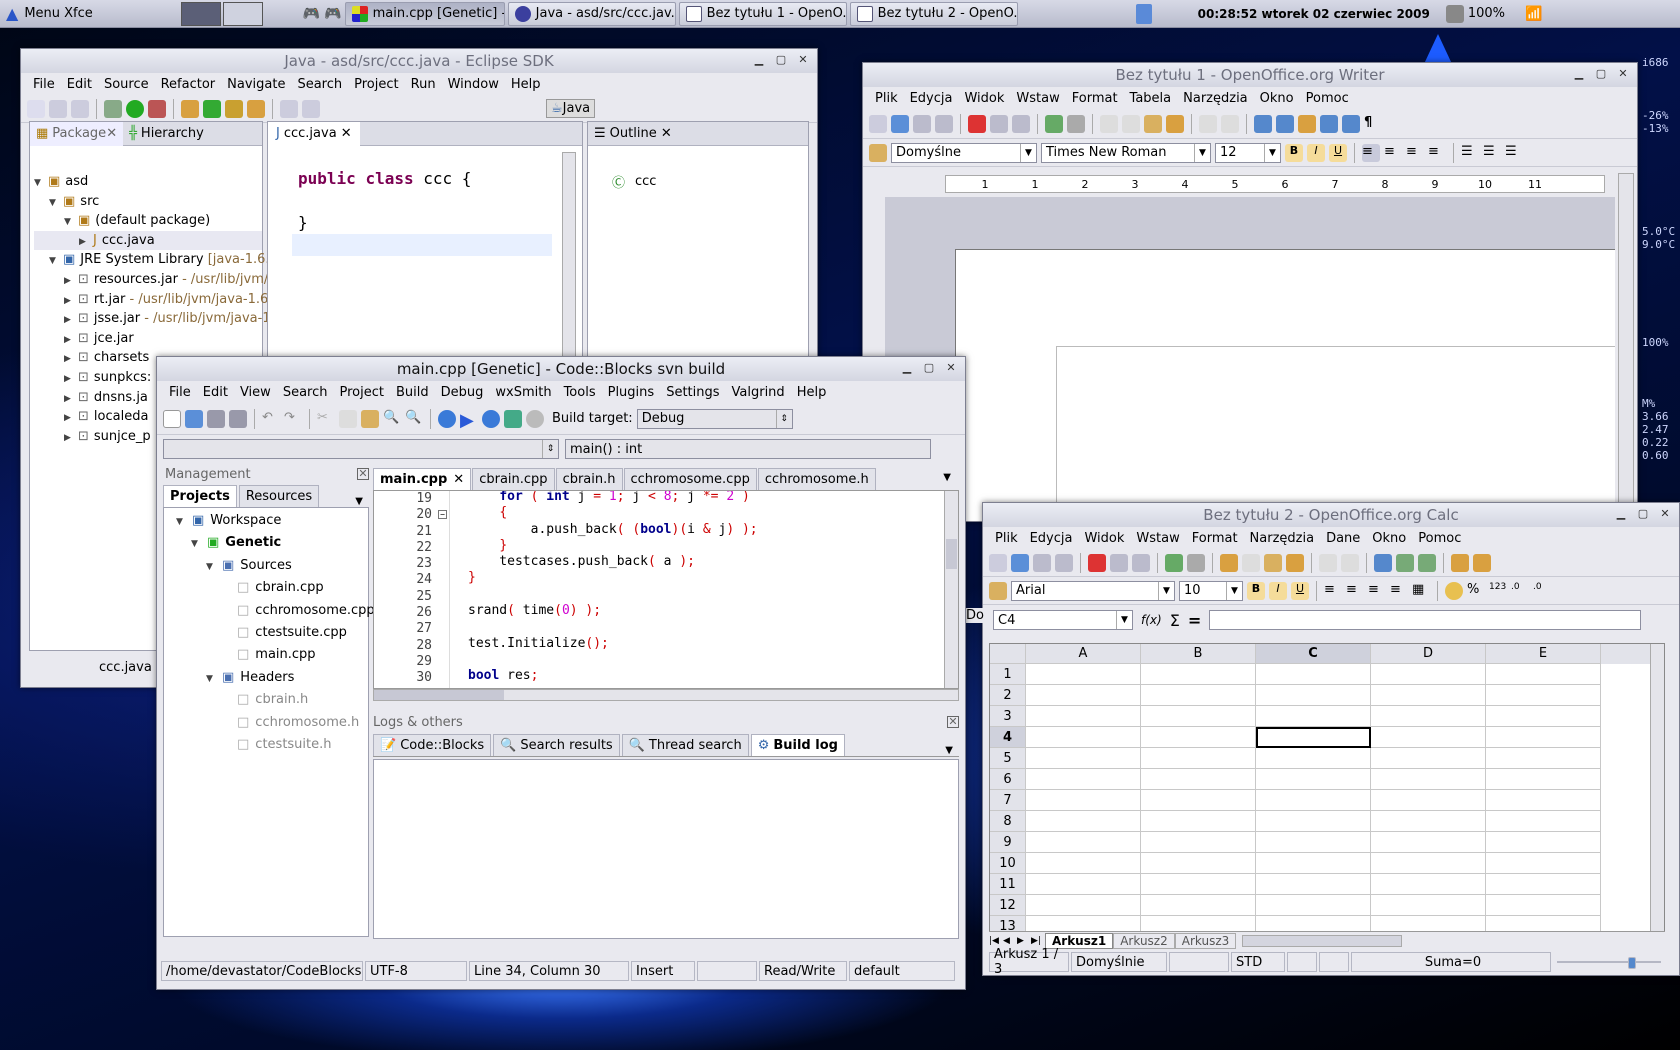  Describe the element at coordinates (1322, 940) in the screenshot. I see `hscroll` at that location.